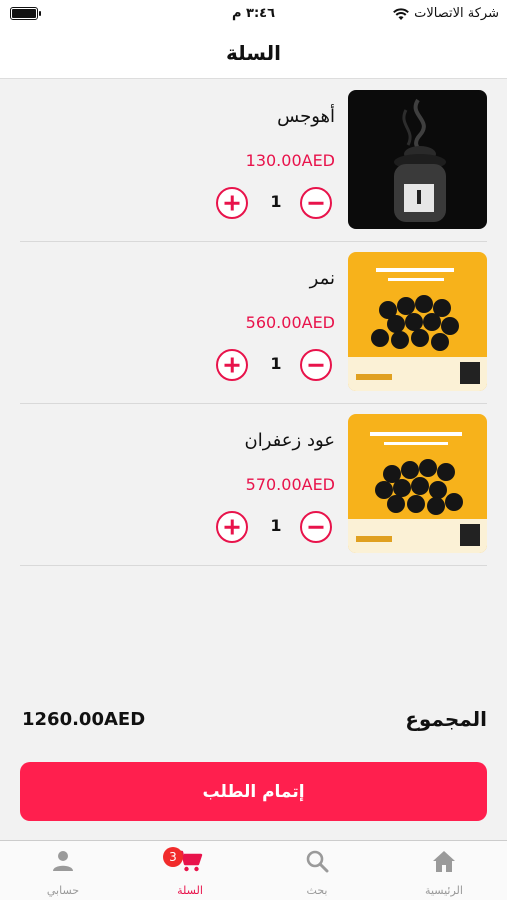  What do you see at coordinates (322, 278) in the screenshot?
I see `product-name: نمر` at bounding box center [322, 278].